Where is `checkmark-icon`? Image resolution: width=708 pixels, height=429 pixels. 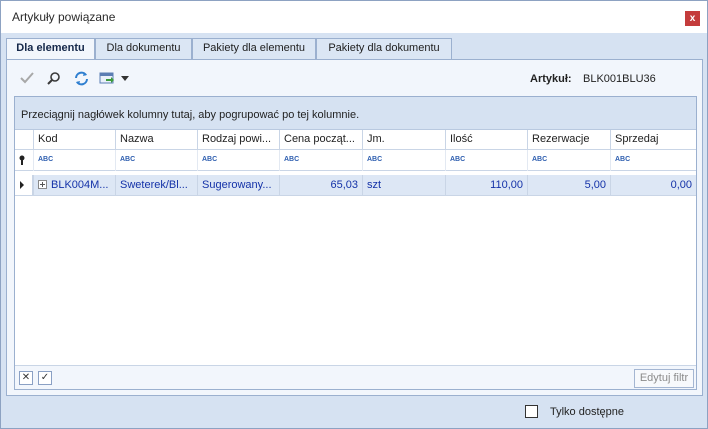 checkmark-icon is located at coordinates (27, 78).